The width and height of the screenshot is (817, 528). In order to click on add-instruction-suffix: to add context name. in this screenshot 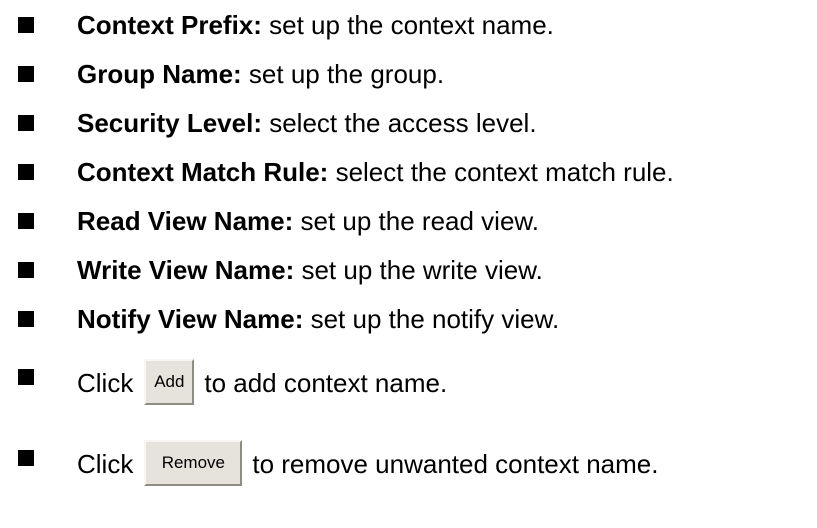, I will do `click(326, 382)`.